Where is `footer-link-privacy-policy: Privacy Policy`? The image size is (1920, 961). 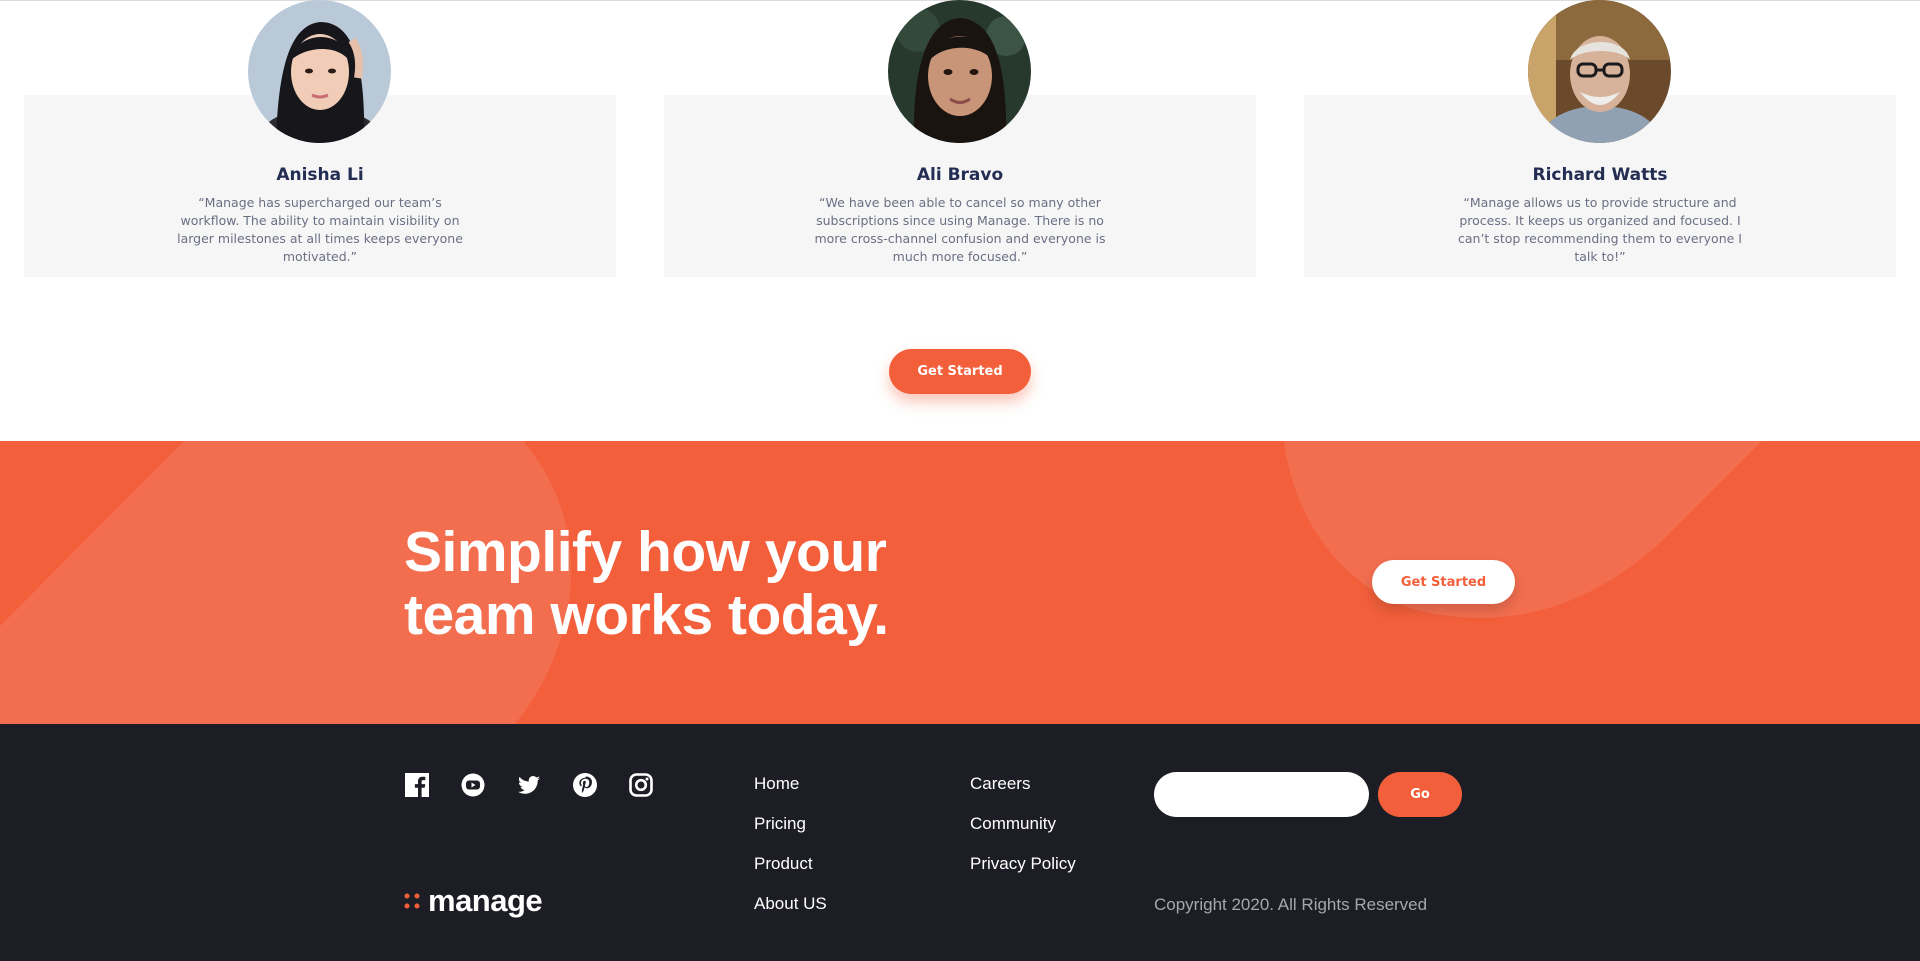
footer-link-privacy-policy: Privacy Policy is located at coordinates (1023, 864).